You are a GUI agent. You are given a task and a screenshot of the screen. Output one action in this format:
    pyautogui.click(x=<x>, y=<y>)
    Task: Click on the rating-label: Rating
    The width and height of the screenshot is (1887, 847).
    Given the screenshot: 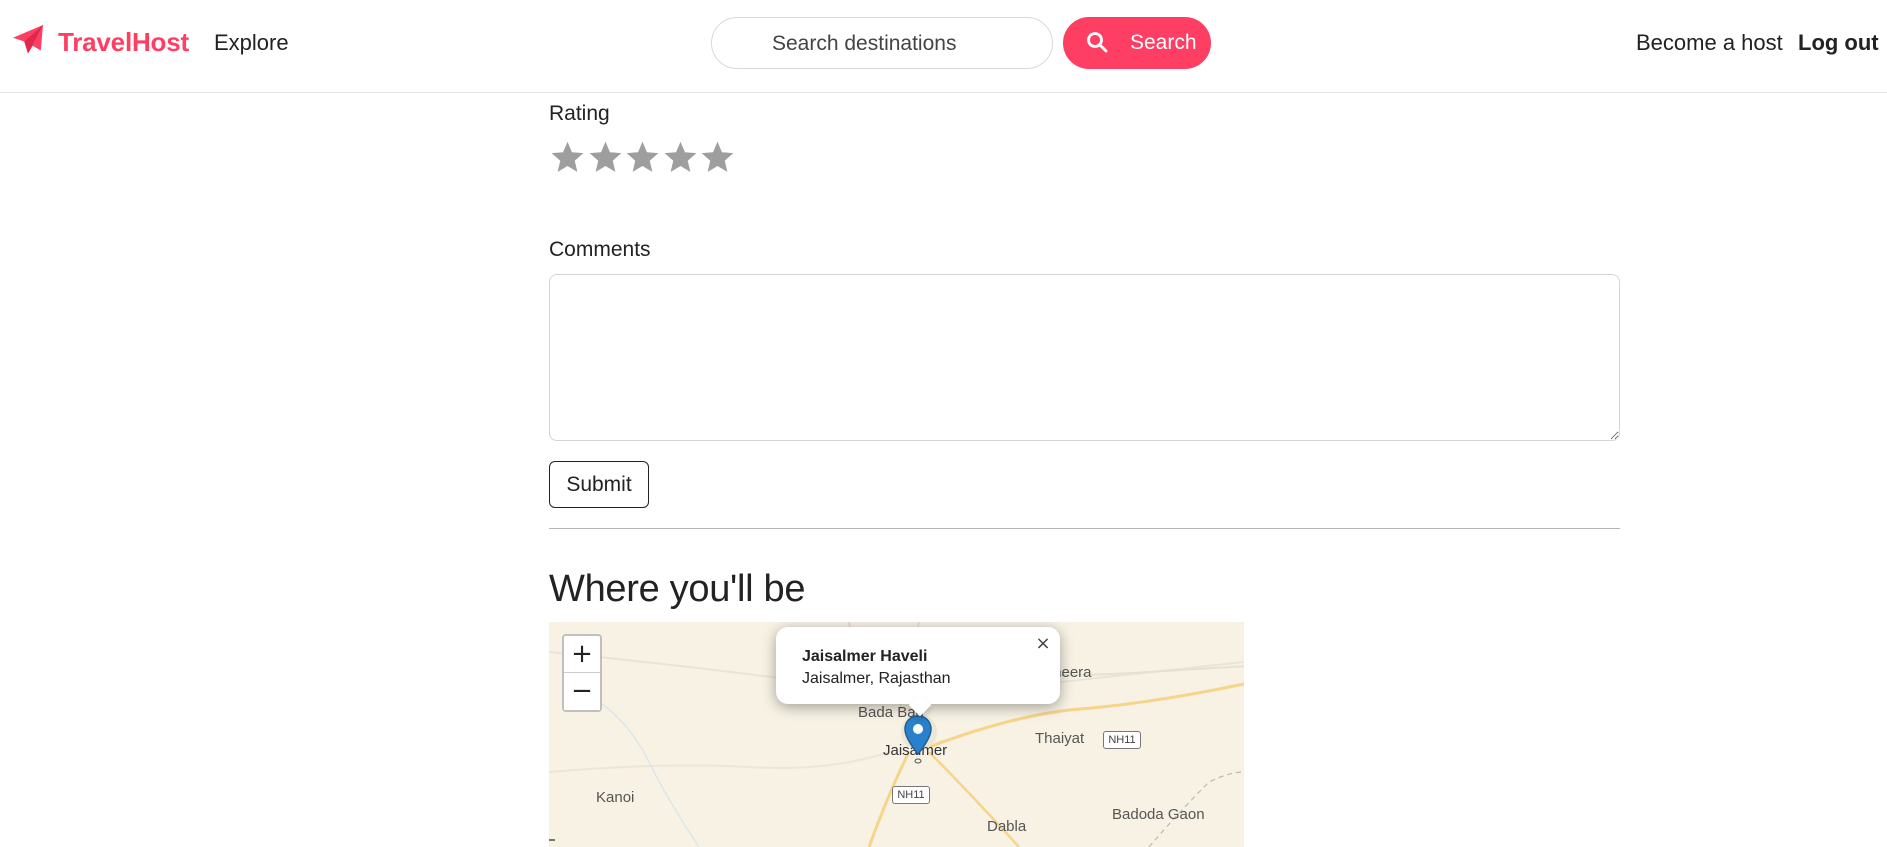 What is the action you would take?
    pyautogui.click(x=579, y=113)
    